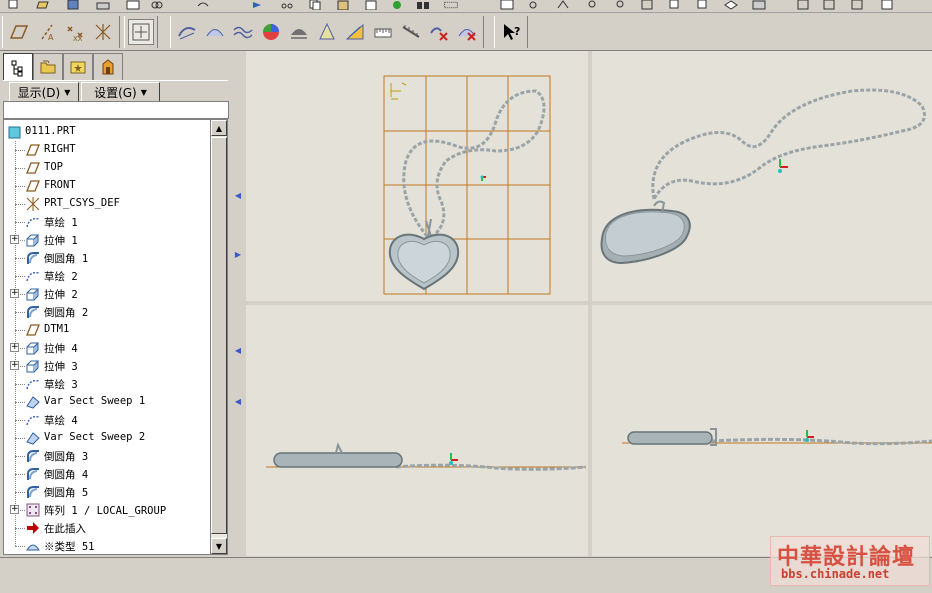 The width and height of the screenshot is (932, 593). What do you see at coordinates (511, 32) in the screenshot?
I see `context-help-icon: ?` at bounding box center [511, 32].